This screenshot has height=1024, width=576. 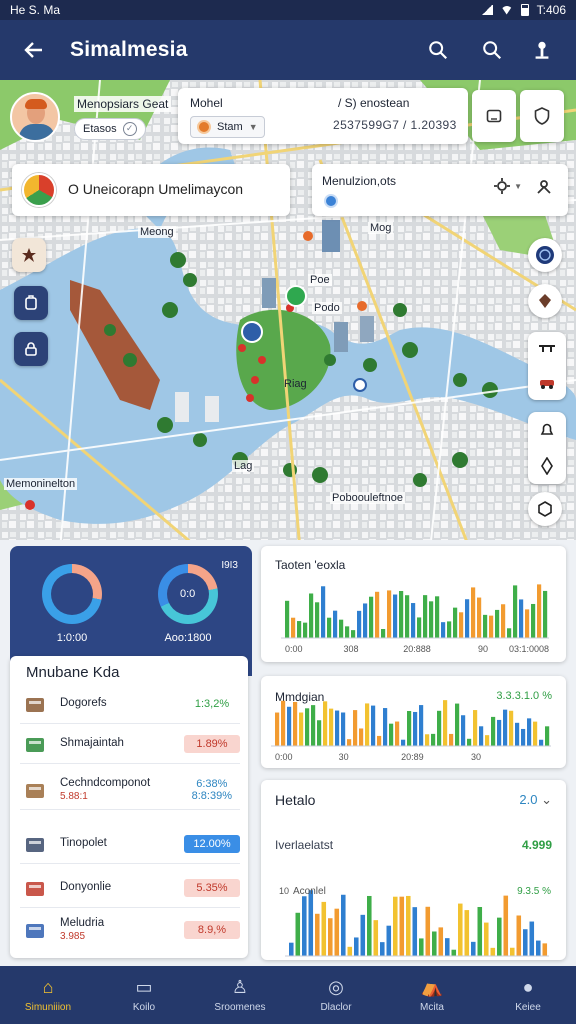 I want to click on profile-card: Menopsiars Geat Etasos ✓, so click(x=92, y=123).